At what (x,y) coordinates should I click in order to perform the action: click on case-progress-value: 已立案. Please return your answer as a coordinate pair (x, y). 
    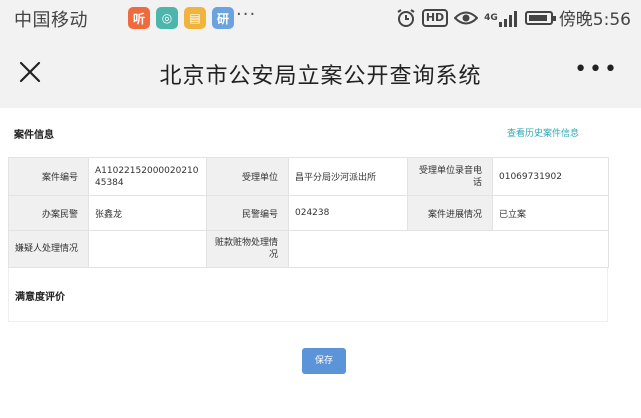
    Looking at the image, I should click on (550, 213).